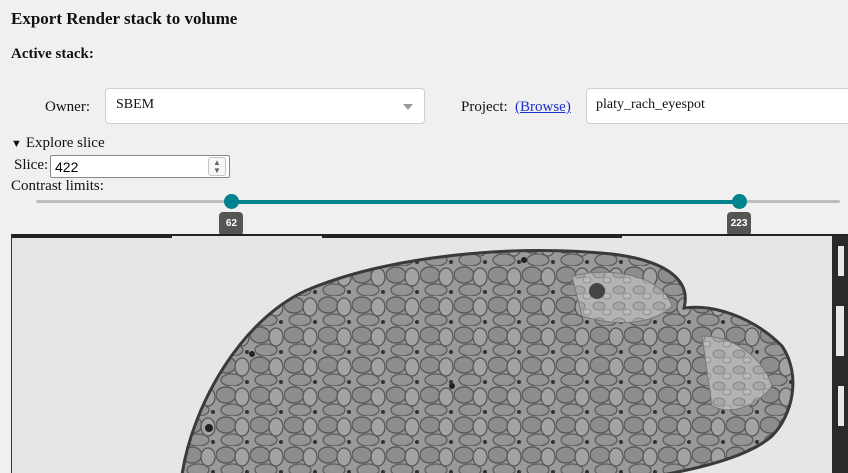 Image resolution: width=848 pixels, height=473 pixels. Describe the element at coordinates (231, 224) in the screenshot. I see `contrast-low-value-label: 62` at that location.